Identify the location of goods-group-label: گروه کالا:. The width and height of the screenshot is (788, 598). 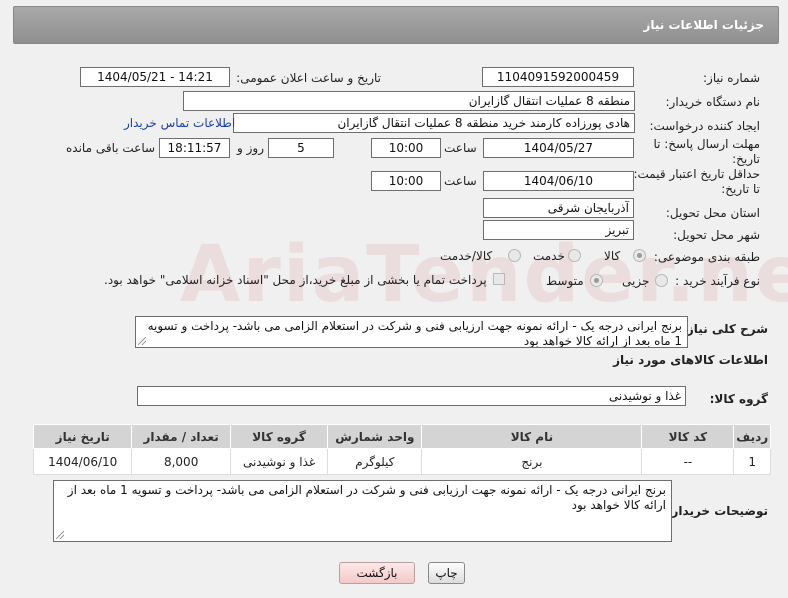
(738, 399).